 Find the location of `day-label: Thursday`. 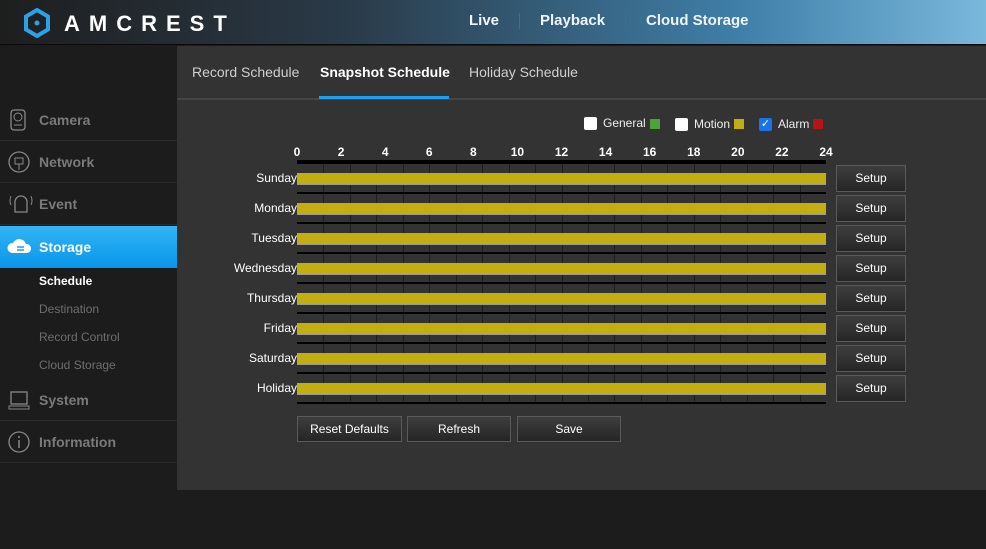

day-label: Thursday is located at coordinates (271, 298).